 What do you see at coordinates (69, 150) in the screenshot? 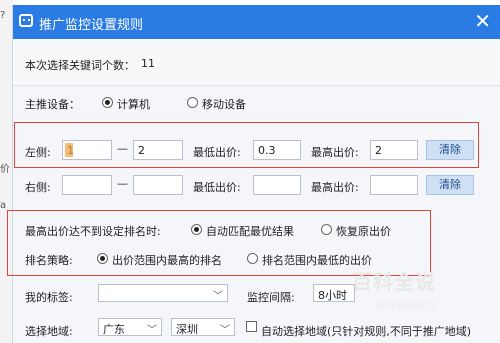
I see `text-cursor-highlight` at bounding box center [69, 150].